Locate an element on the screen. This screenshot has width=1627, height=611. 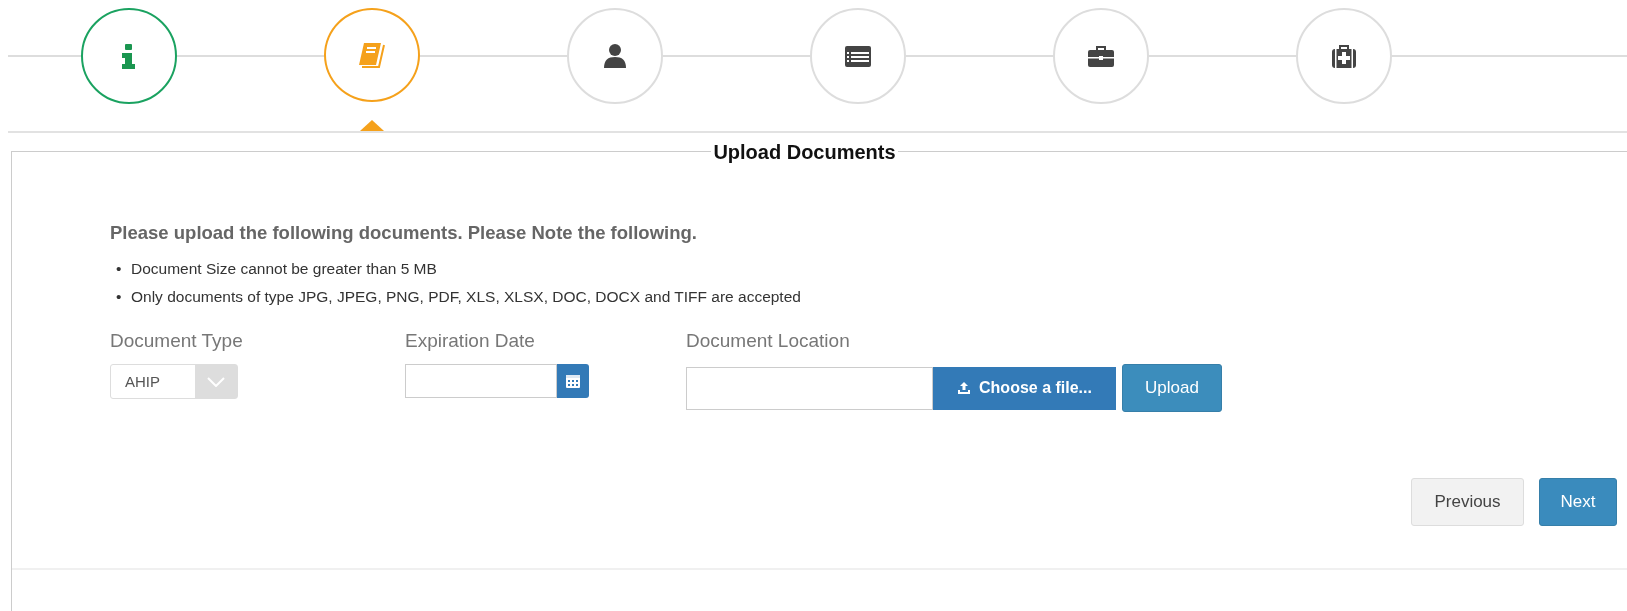
note-text: Document Size cannot be greater than 5 MB is located at coordinates (284, 269).